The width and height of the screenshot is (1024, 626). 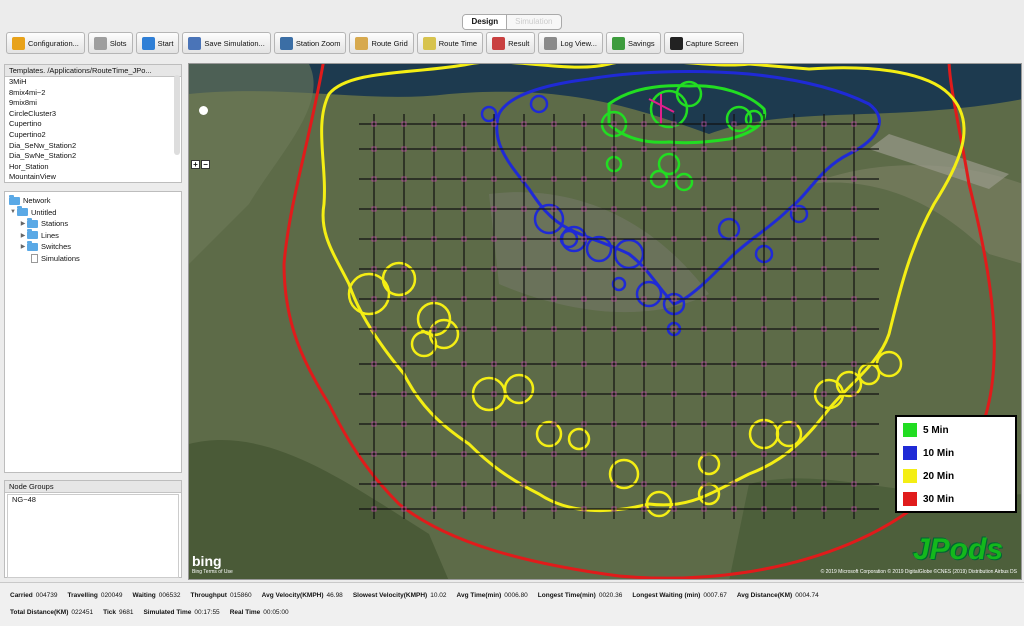 I want to click on chevron-down-icon: ▼, so click(x=13, y=212).